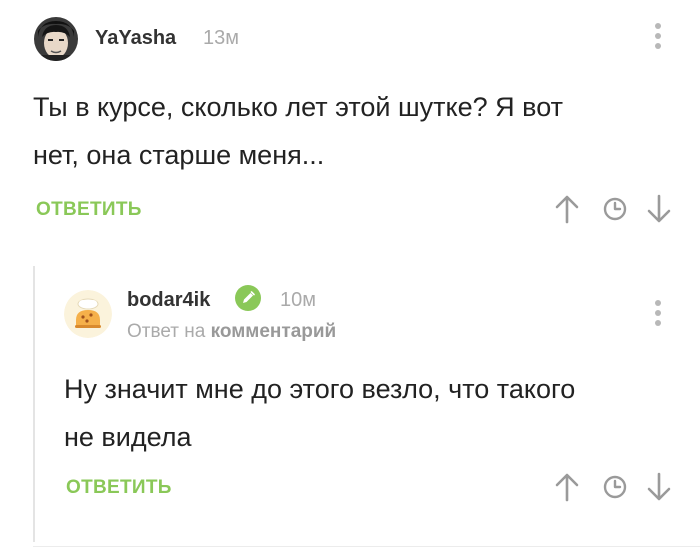 This screenshot has width=700, height=551. I want to click on reply-to-line: Ответ на комментарий, so click(231, 332).